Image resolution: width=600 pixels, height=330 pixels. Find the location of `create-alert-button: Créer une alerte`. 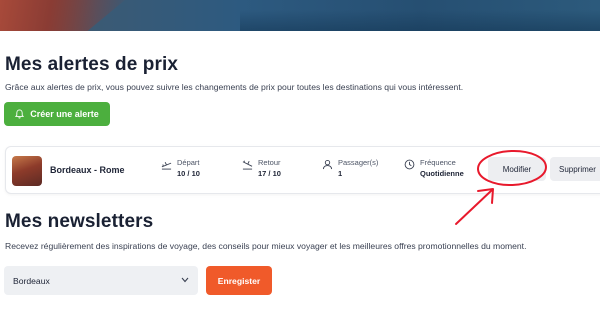

create-alert-button: Créer une alerte is located at coordinates (57, 114).